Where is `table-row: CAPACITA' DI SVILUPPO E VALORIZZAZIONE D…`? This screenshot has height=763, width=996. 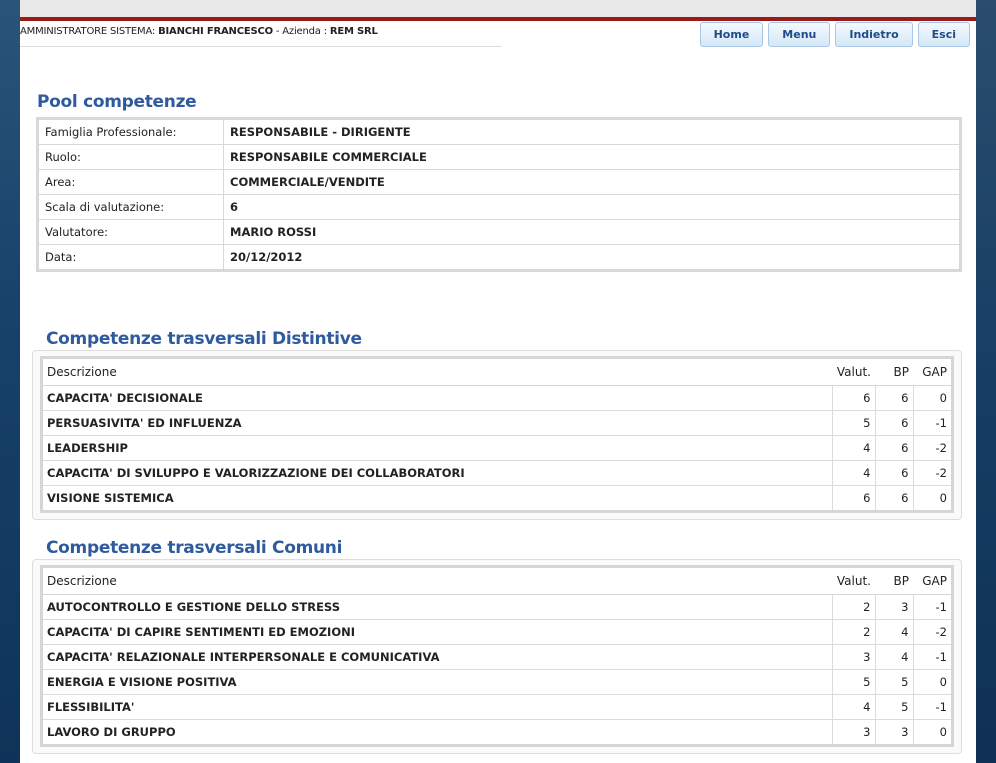 table-row: CAPACITA' DI SVILUPPO E VALORIZZAZIONE D… is located at coordinates (497, 473).